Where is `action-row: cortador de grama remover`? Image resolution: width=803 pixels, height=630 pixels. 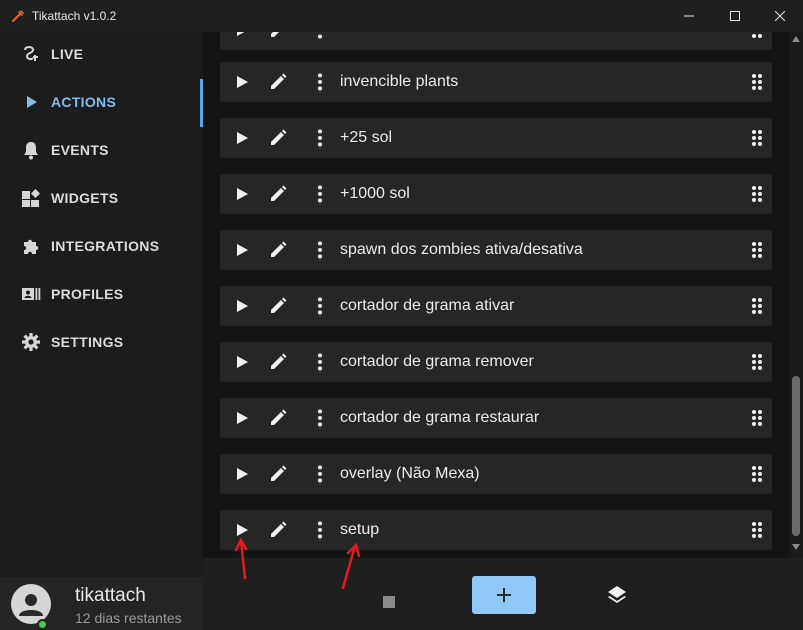 action-row: cortador de grama remover is located at coordinates (496, 362).